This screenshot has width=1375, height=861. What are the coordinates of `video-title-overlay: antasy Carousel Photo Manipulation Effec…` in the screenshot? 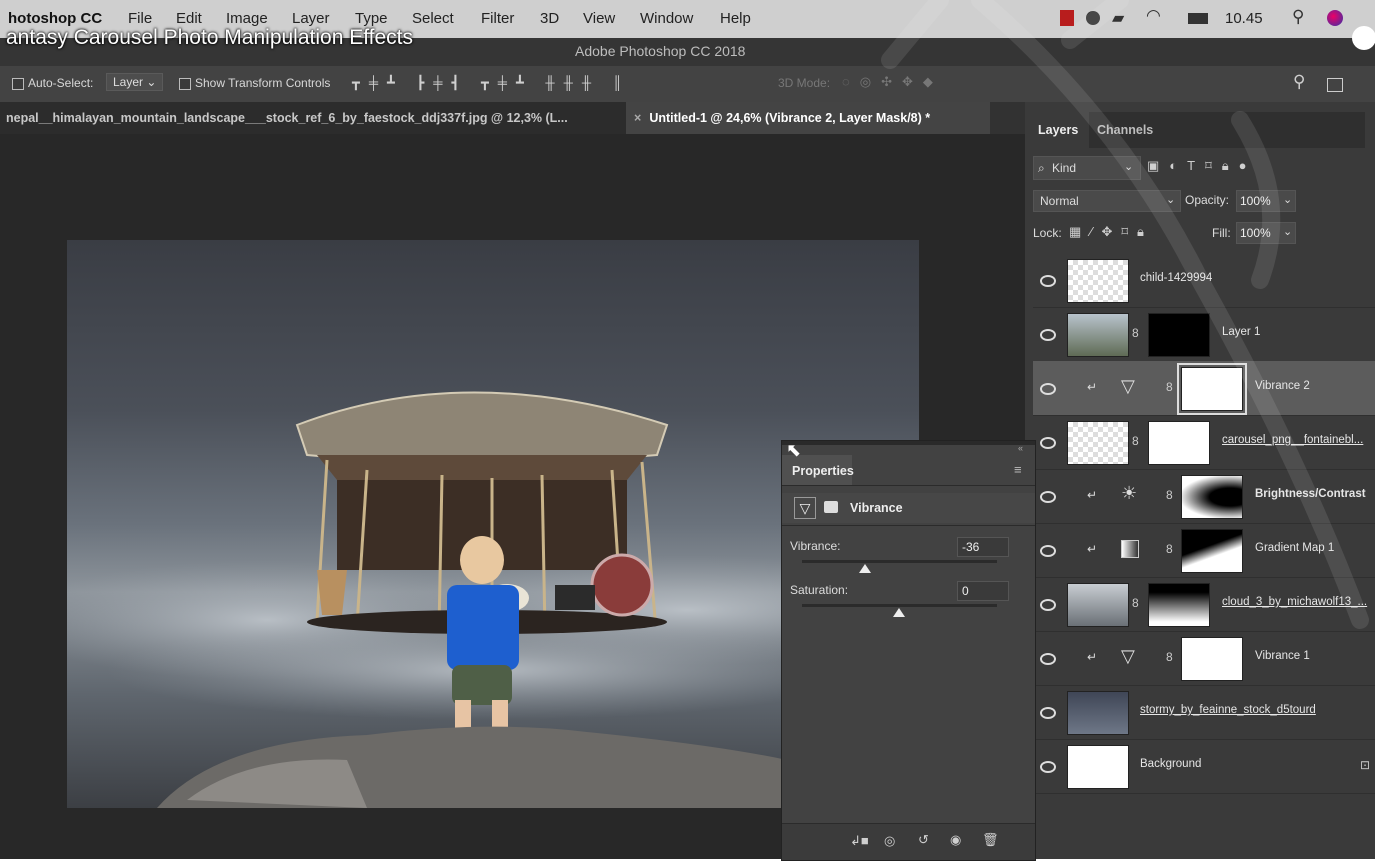 It's located at (210, 37).